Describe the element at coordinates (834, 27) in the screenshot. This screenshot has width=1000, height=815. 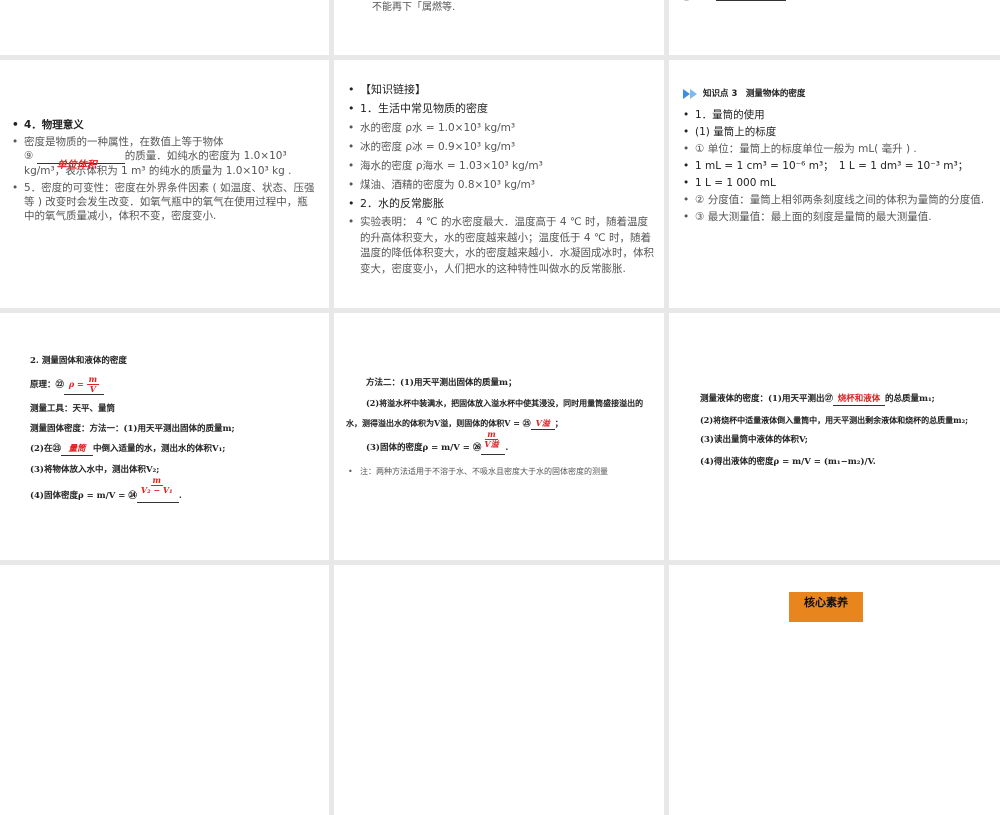
I see `slide-3: ⑤` at that location.